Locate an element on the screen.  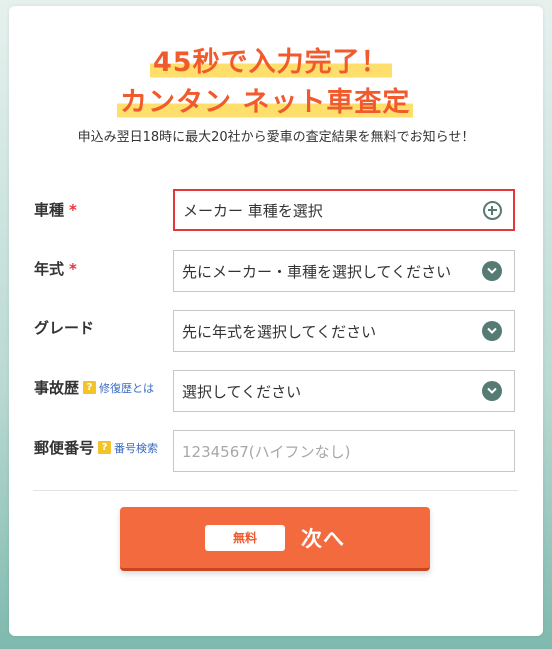
next-button-label: 次へ is located at coordinates (323, 538).